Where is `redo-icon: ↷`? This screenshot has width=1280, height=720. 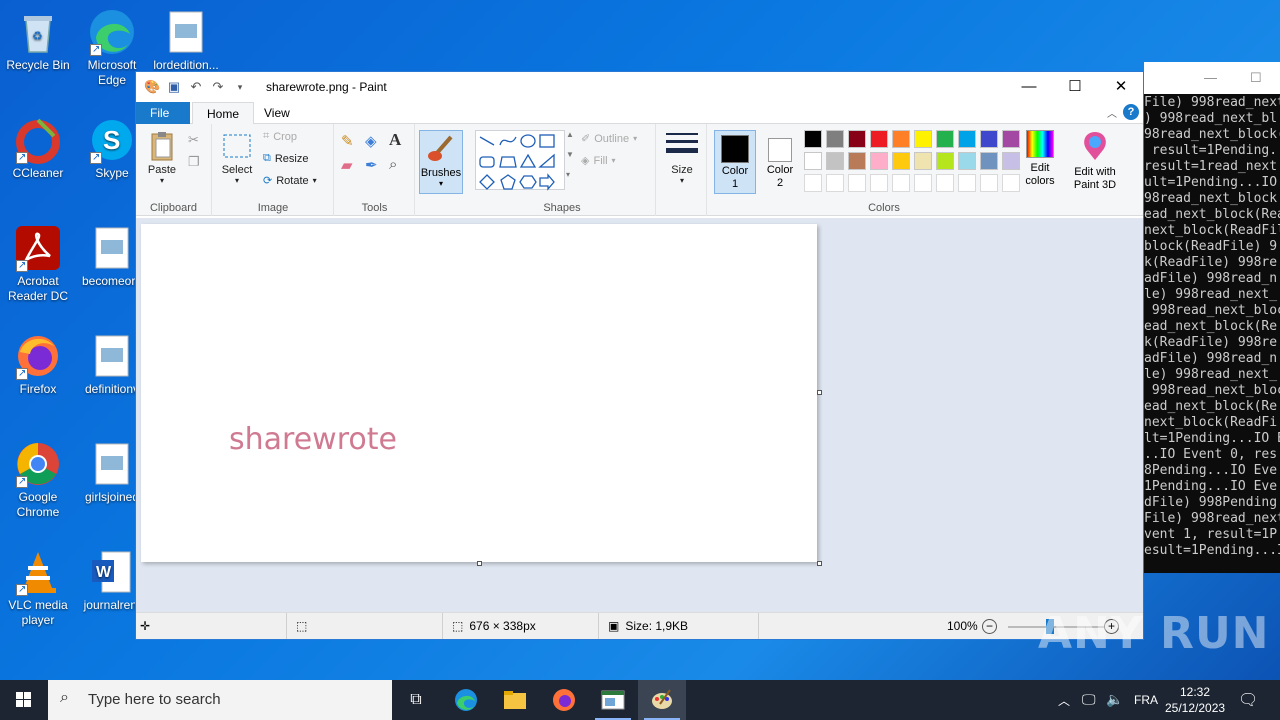 redo-icon: ↷ is located at coordinates (218, 87).